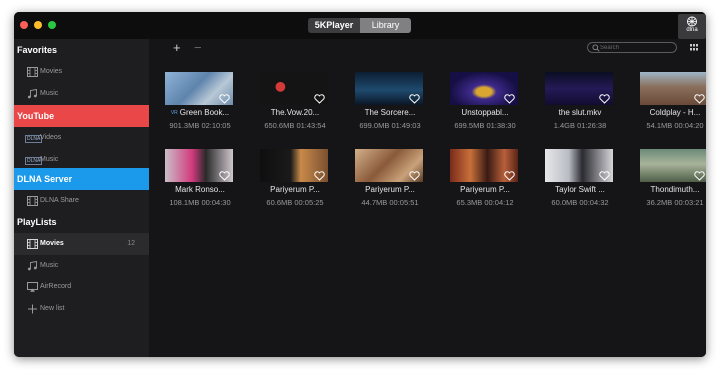 The height and width of the screenshot is (374, 720). I want to click on add-media-button: +, so click(177, 47).